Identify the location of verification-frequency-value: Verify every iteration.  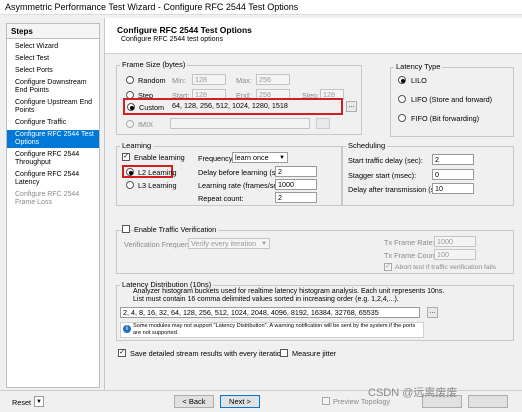
(224, 243).